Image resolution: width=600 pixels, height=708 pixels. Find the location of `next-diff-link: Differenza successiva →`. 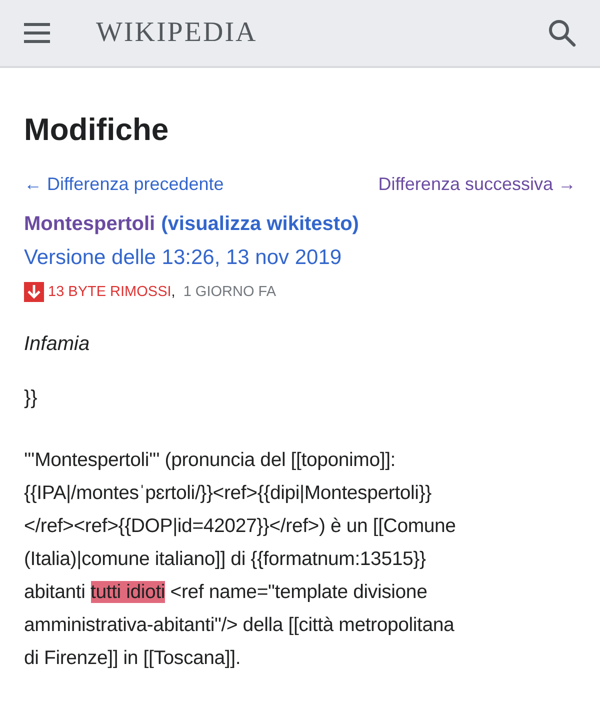

next-diff-link: Differenza successiva → is located at coordinates (477, 184).